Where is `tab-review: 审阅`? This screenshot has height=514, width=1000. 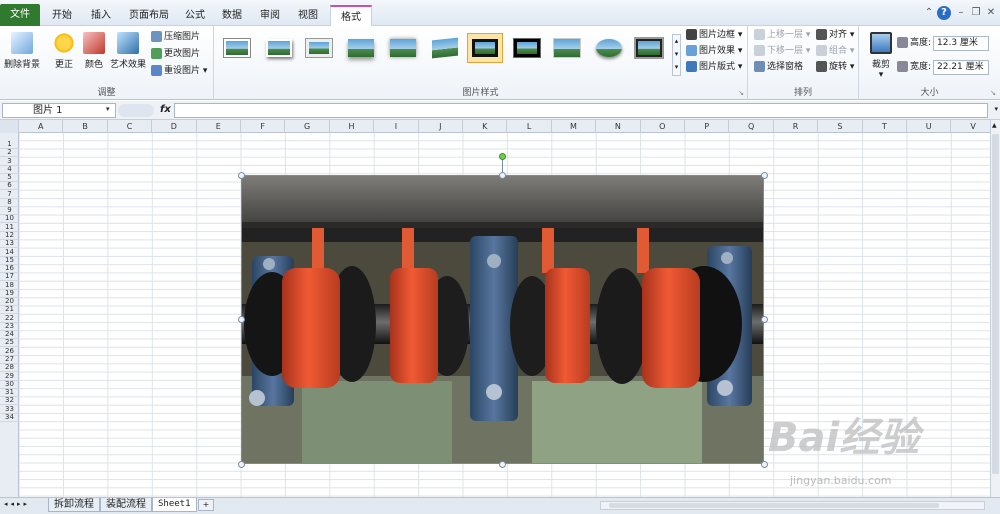
tab-review: 审阅 is located at coordinates (270, 15).